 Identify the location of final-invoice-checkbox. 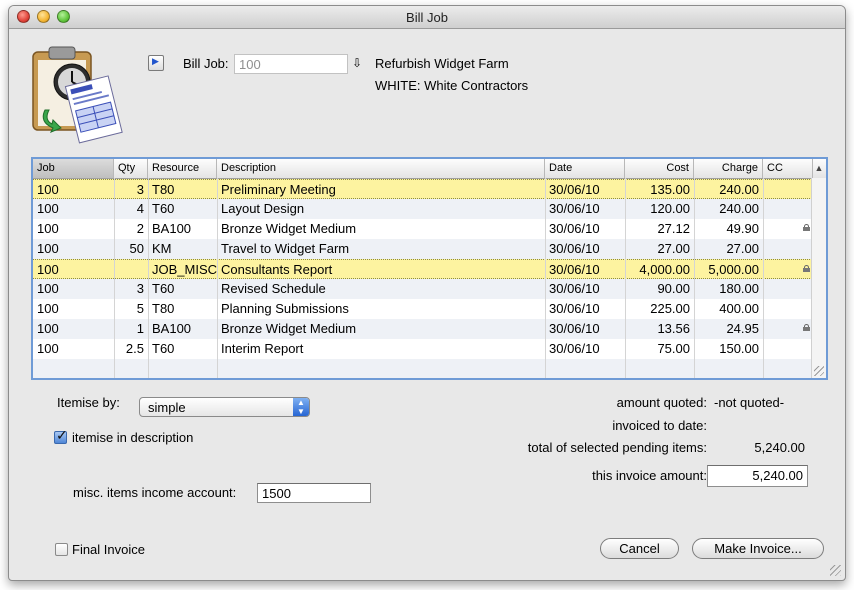
(61, 549).